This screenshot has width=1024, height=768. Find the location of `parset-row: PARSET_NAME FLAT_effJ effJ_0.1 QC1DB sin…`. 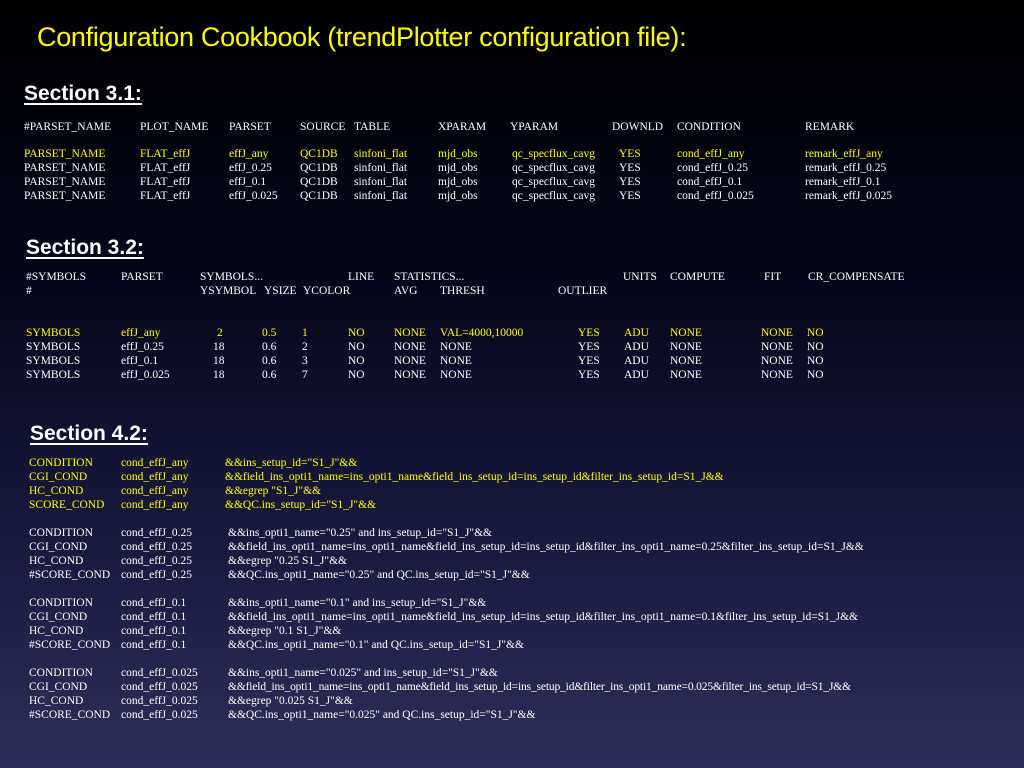

parset-row: PARSET_NAME FLAT_effJ effJ_0.1 QC1DB sin… is located at coordinates (512, 182).